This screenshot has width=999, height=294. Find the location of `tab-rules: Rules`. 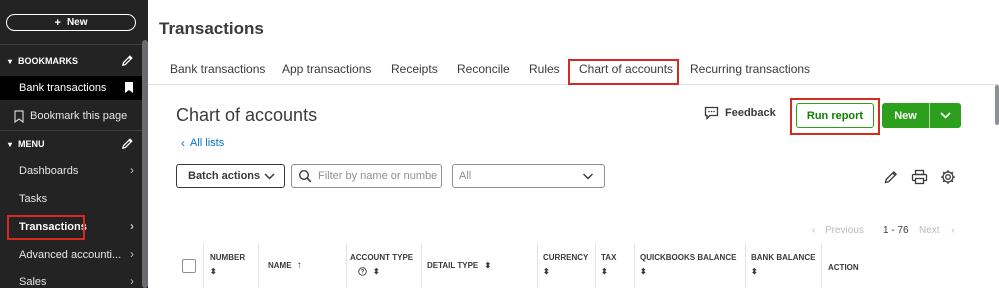

tab-rules: Rules is located at coordinates (544, 69).